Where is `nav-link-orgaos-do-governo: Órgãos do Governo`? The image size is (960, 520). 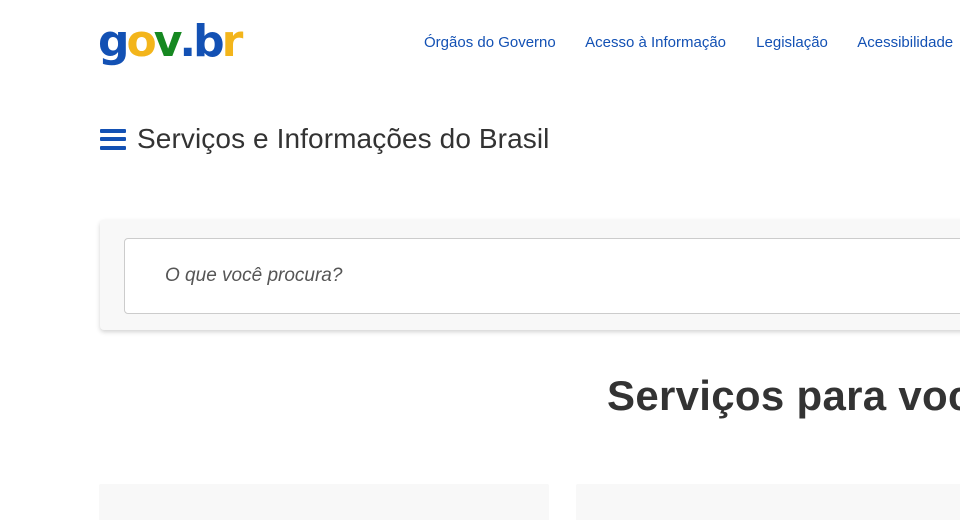
nav-link-orgaos-do-governo: Órgãos do Governo is located at coordinates (490, 42).